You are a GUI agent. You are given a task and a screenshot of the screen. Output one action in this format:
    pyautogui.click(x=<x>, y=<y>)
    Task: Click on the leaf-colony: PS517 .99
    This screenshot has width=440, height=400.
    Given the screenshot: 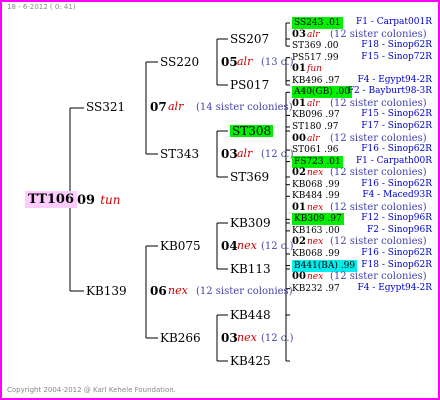 What is the action you would take?
    pyautogui.click(x=315, y=58)
    